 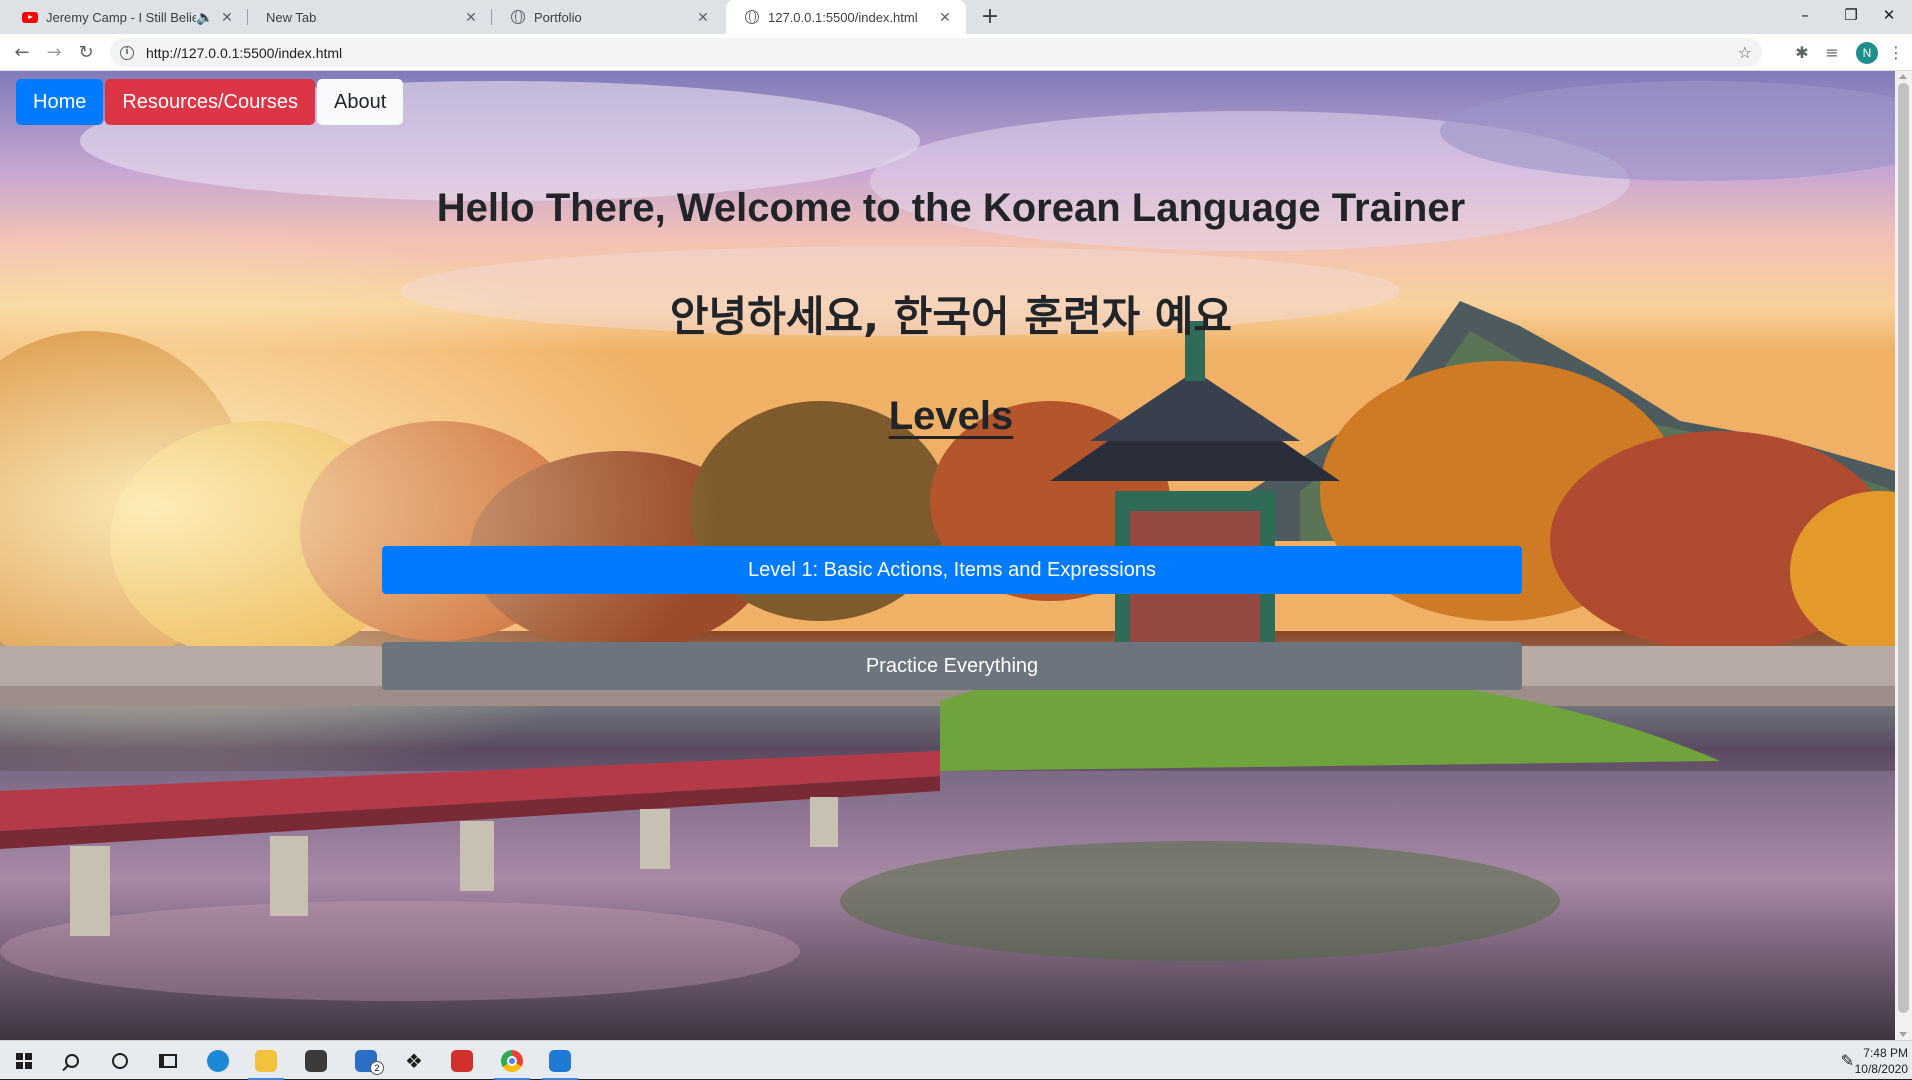 I want to click on tab-active-localhost: 127.0.0.1:5500/index.html ✕, so click(x=846, y=17).